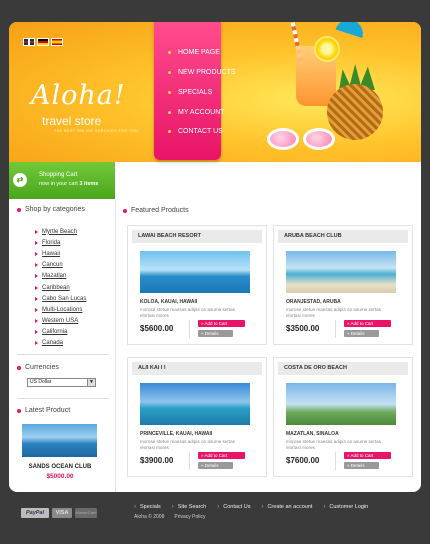 The height and width of the screenshot is (544, 430). I want to click on cart-count: 3, so click(81, 184).